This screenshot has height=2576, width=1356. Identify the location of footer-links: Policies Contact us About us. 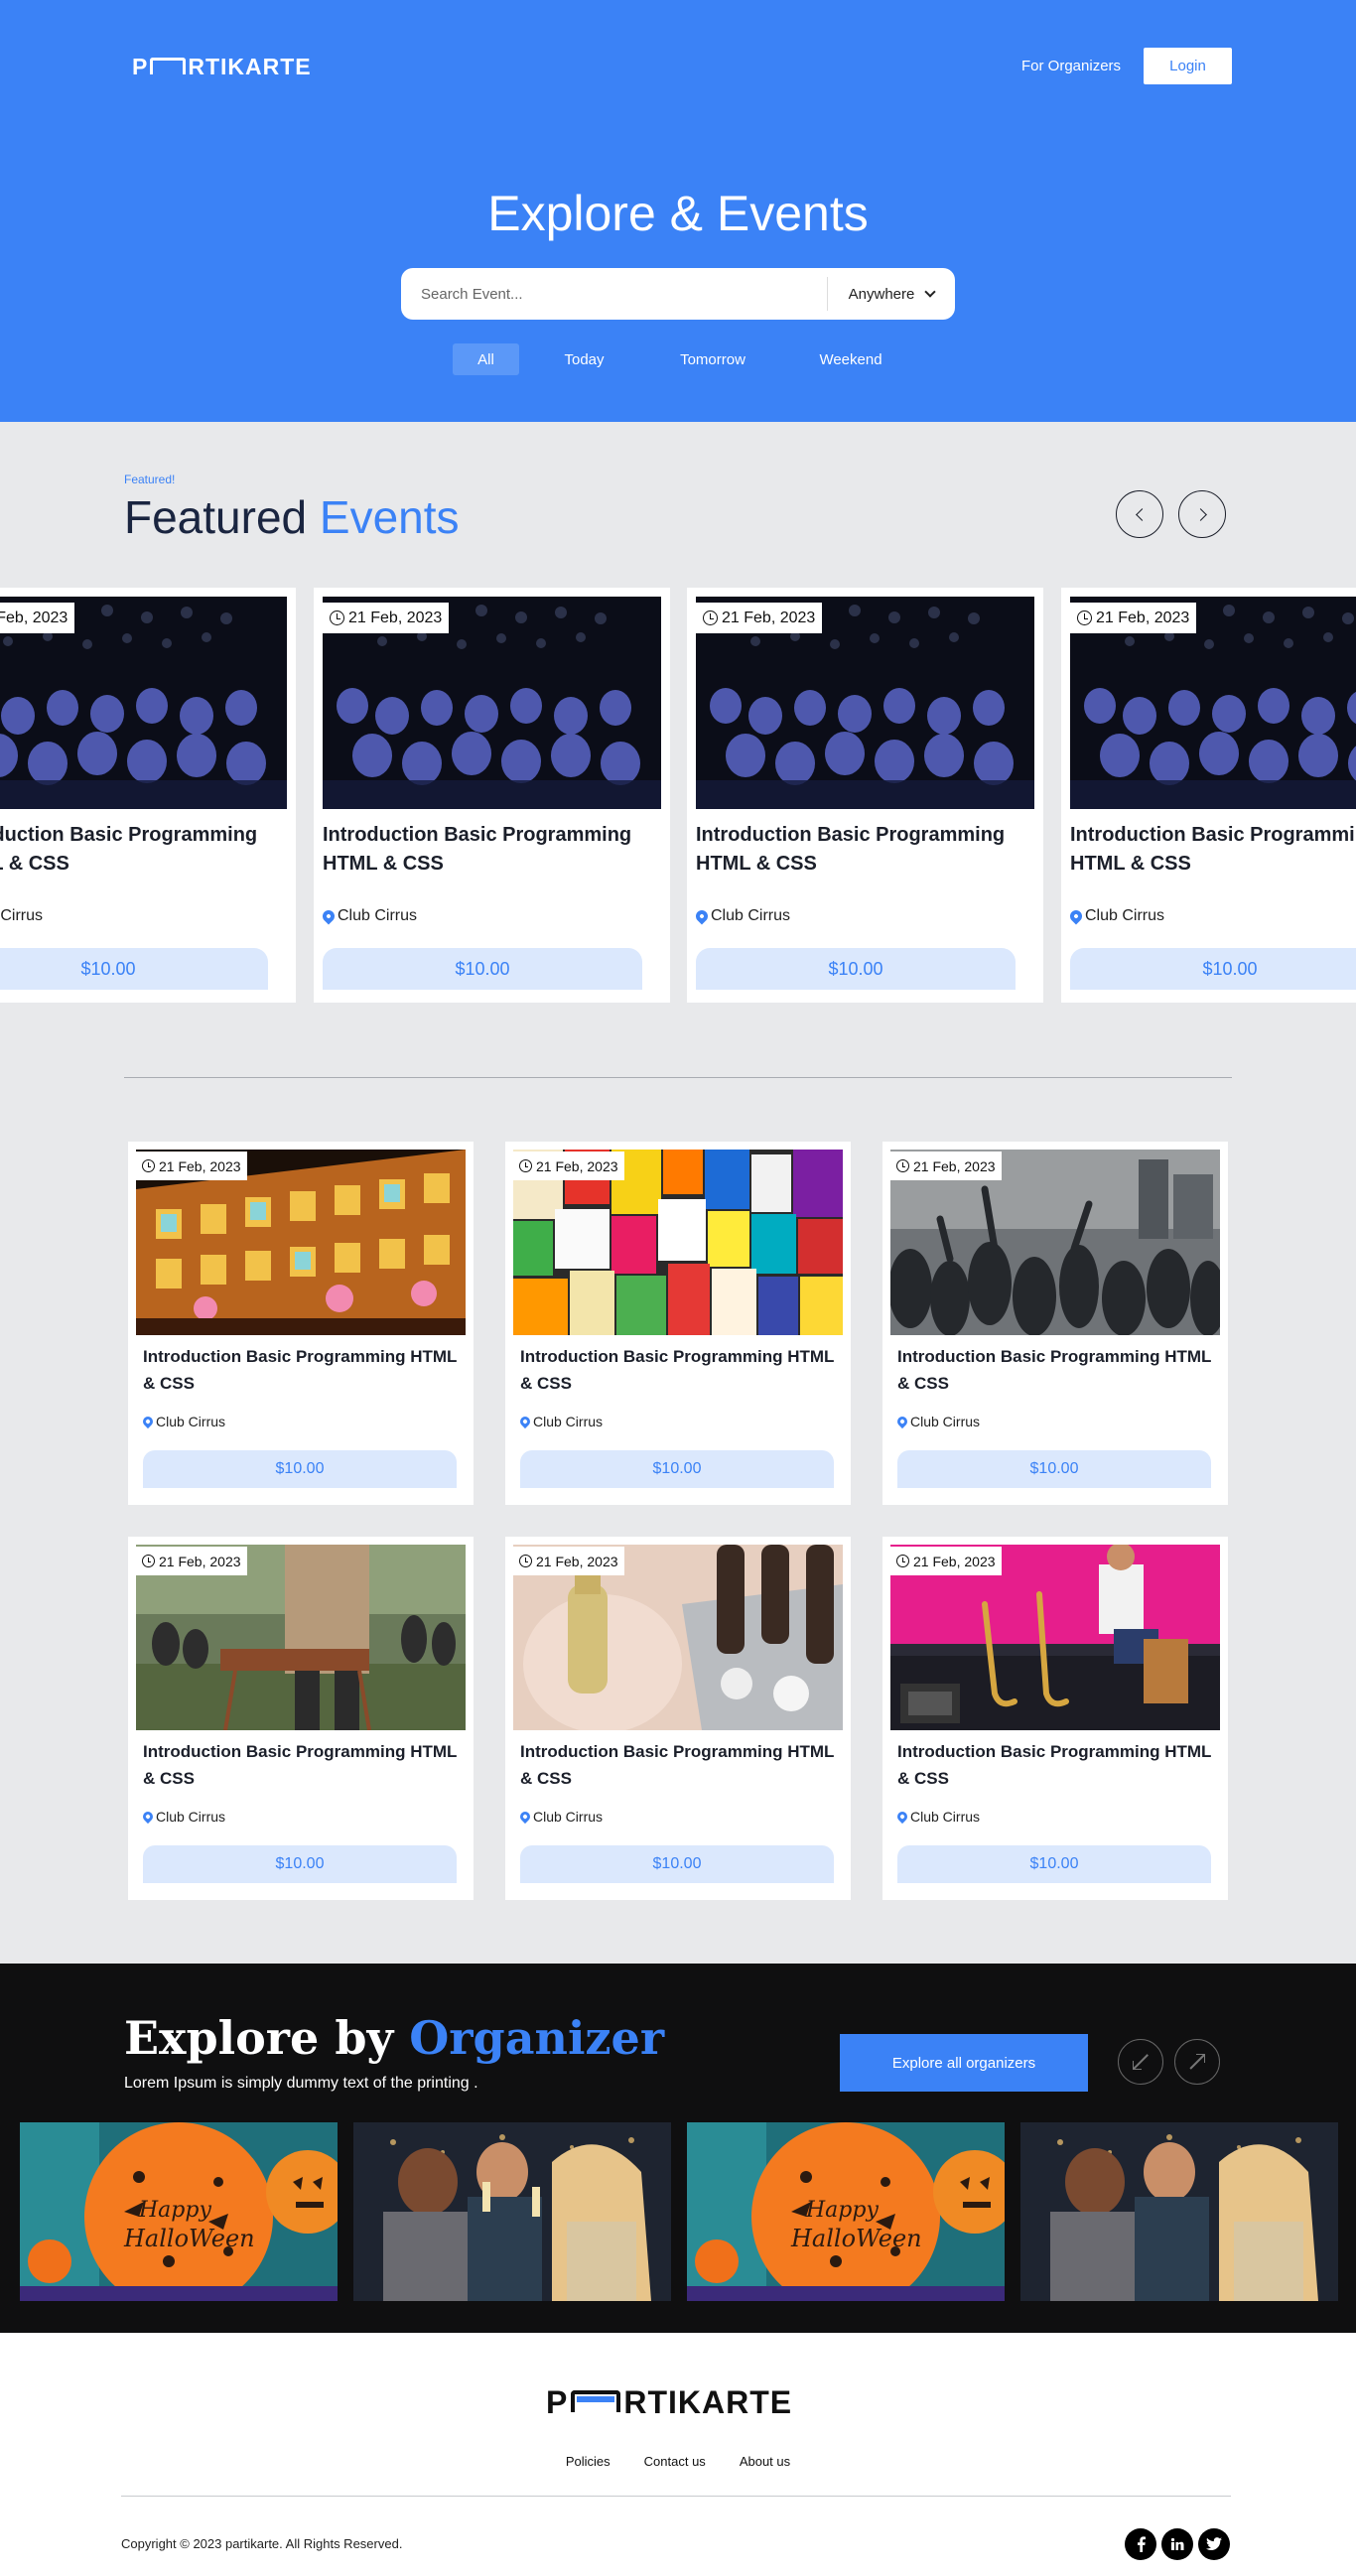
(678, 2461).